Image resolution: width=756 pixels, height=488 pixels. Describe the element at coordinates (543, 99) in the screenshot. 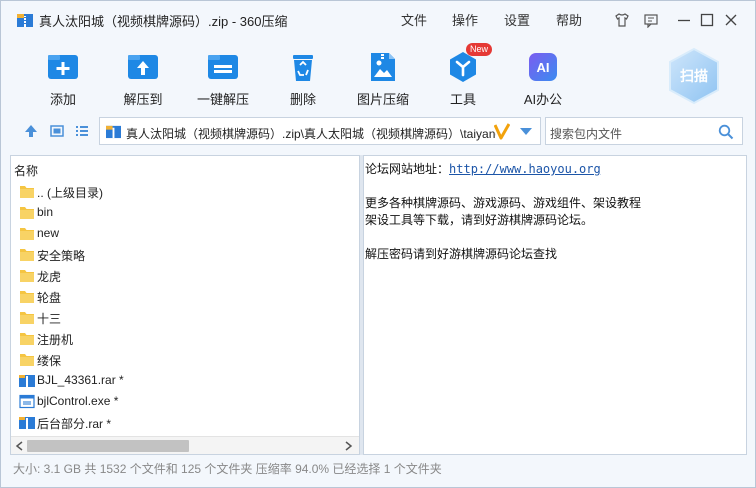

I see `ai-office-label: AI办公` at that location.